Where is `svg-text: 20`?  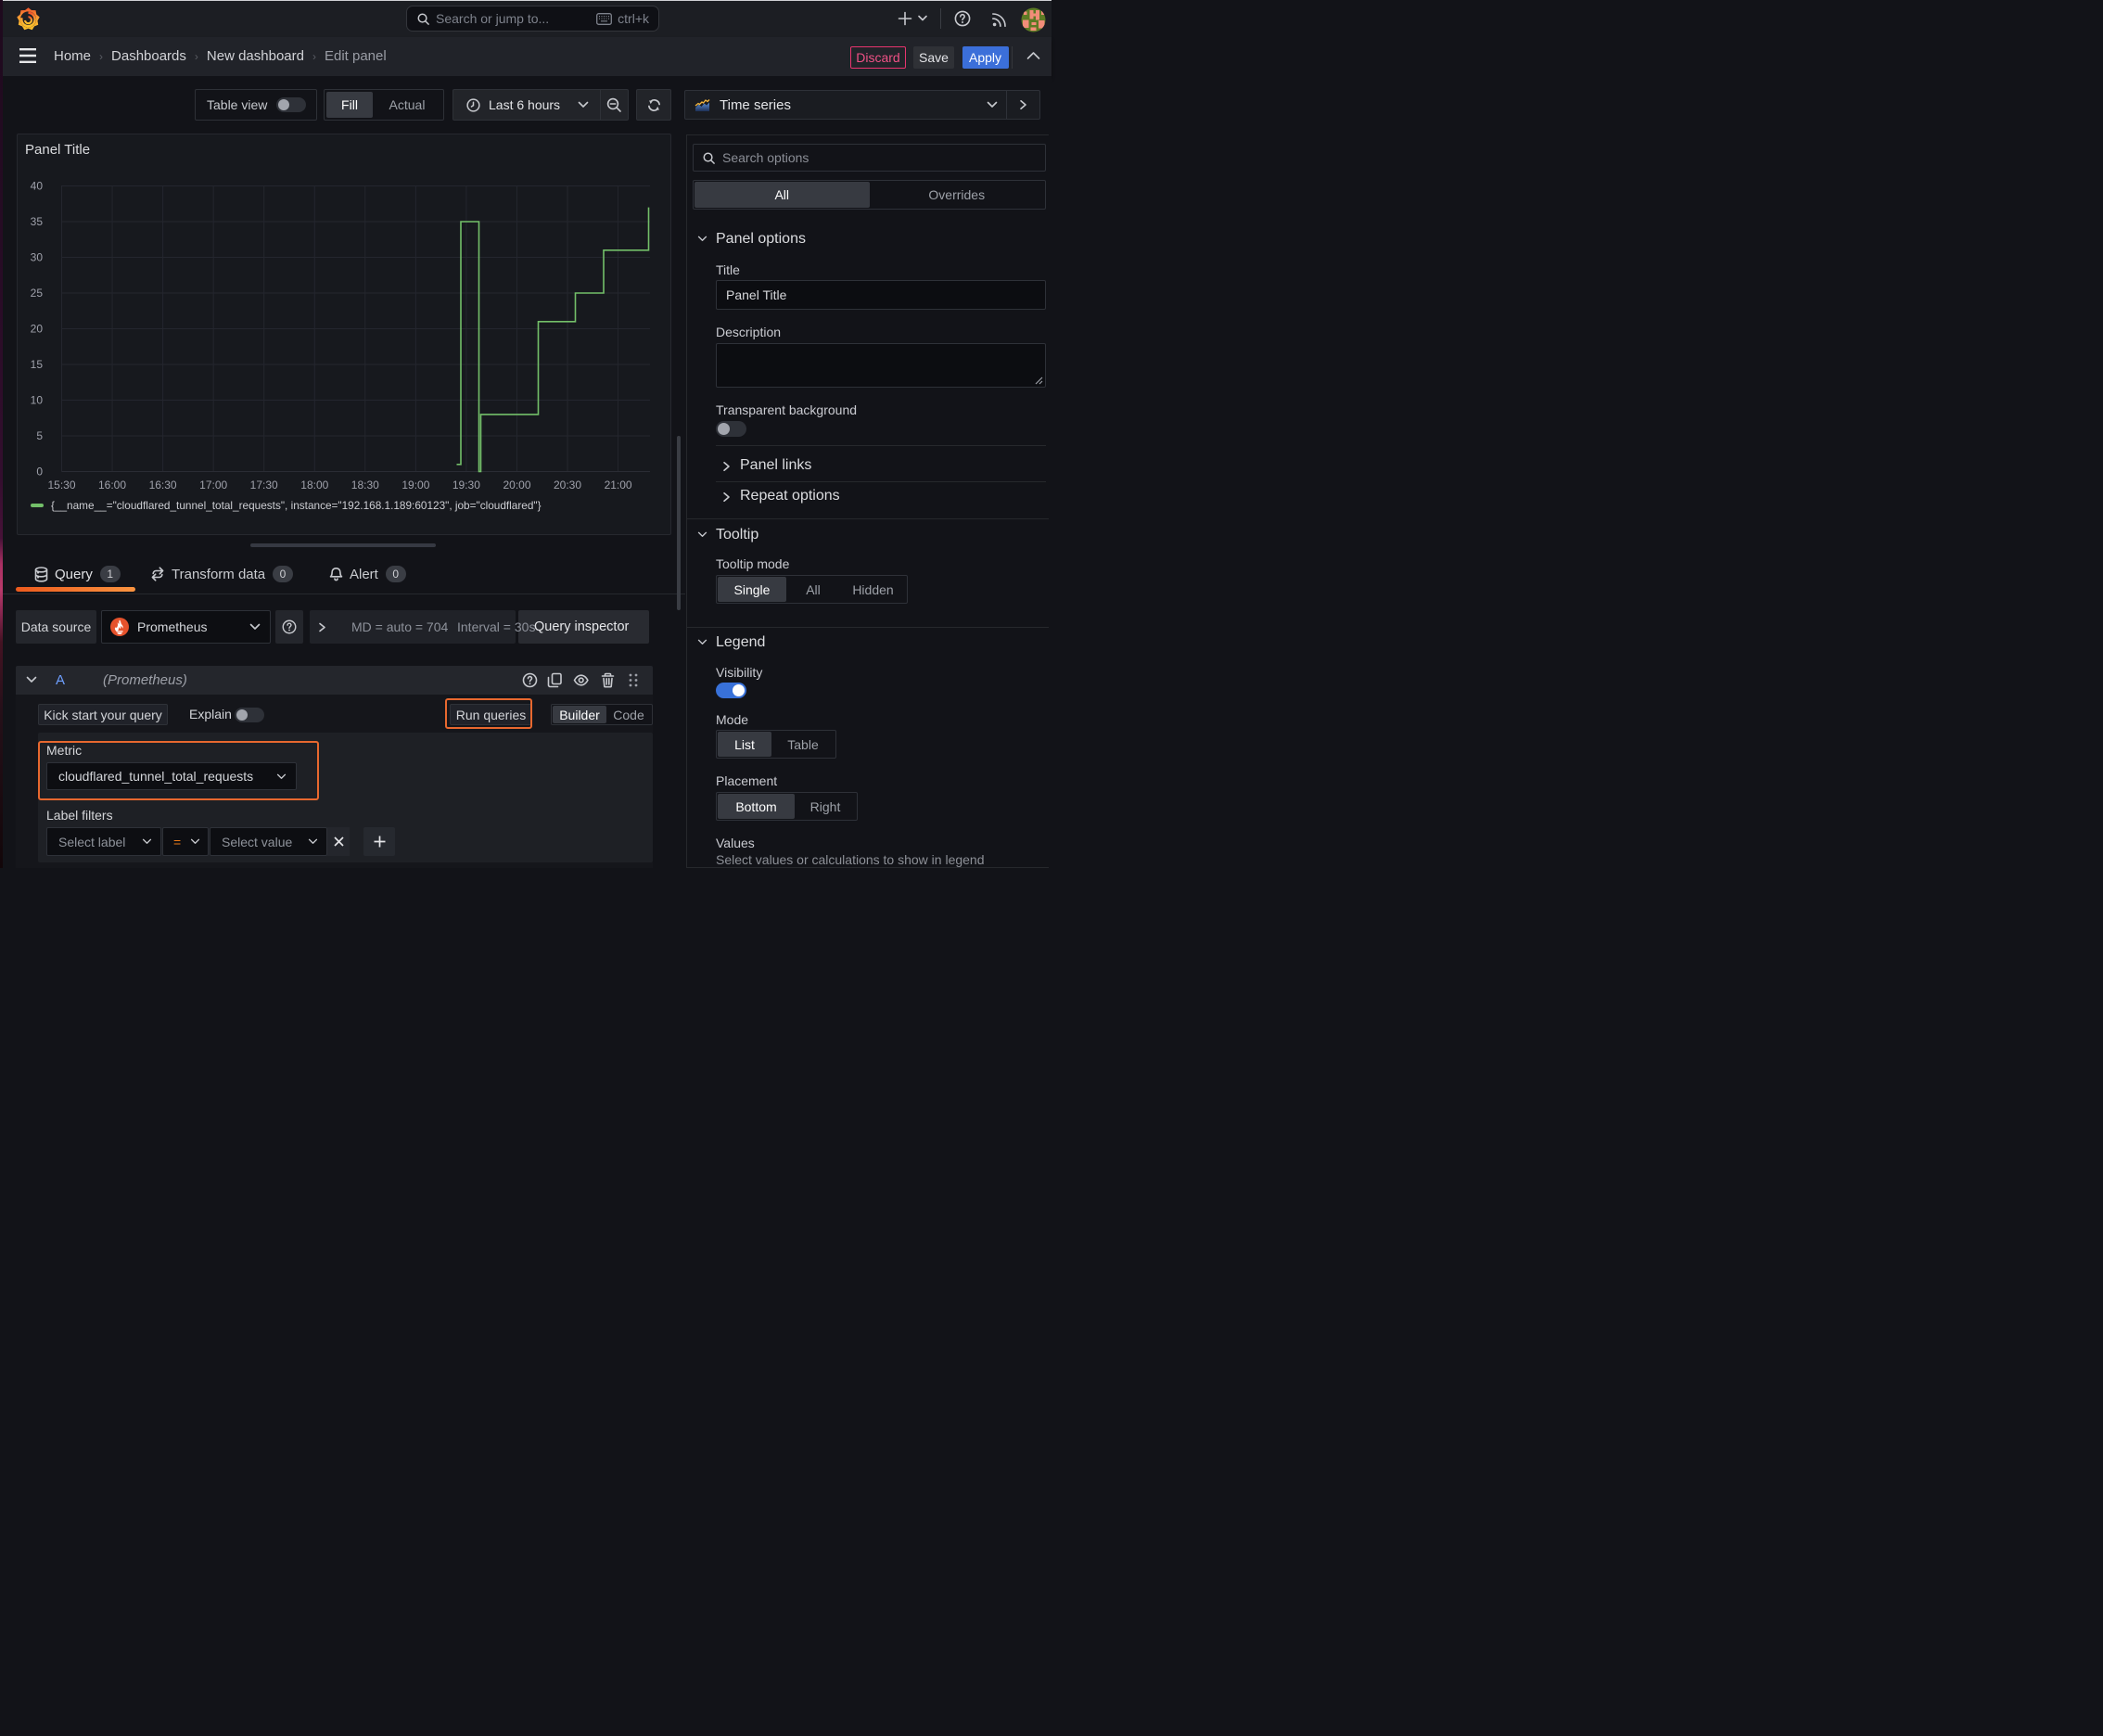 svg-text: 20 is located at coordinates (37, 329).